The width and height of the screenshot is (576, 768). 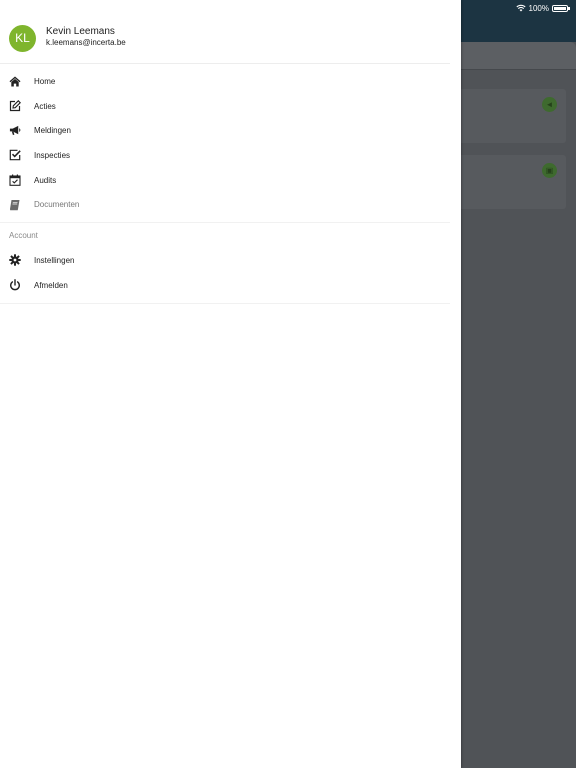 I want to click on menu-item-inspecties: Inspecties, so click(x=225, y=155).